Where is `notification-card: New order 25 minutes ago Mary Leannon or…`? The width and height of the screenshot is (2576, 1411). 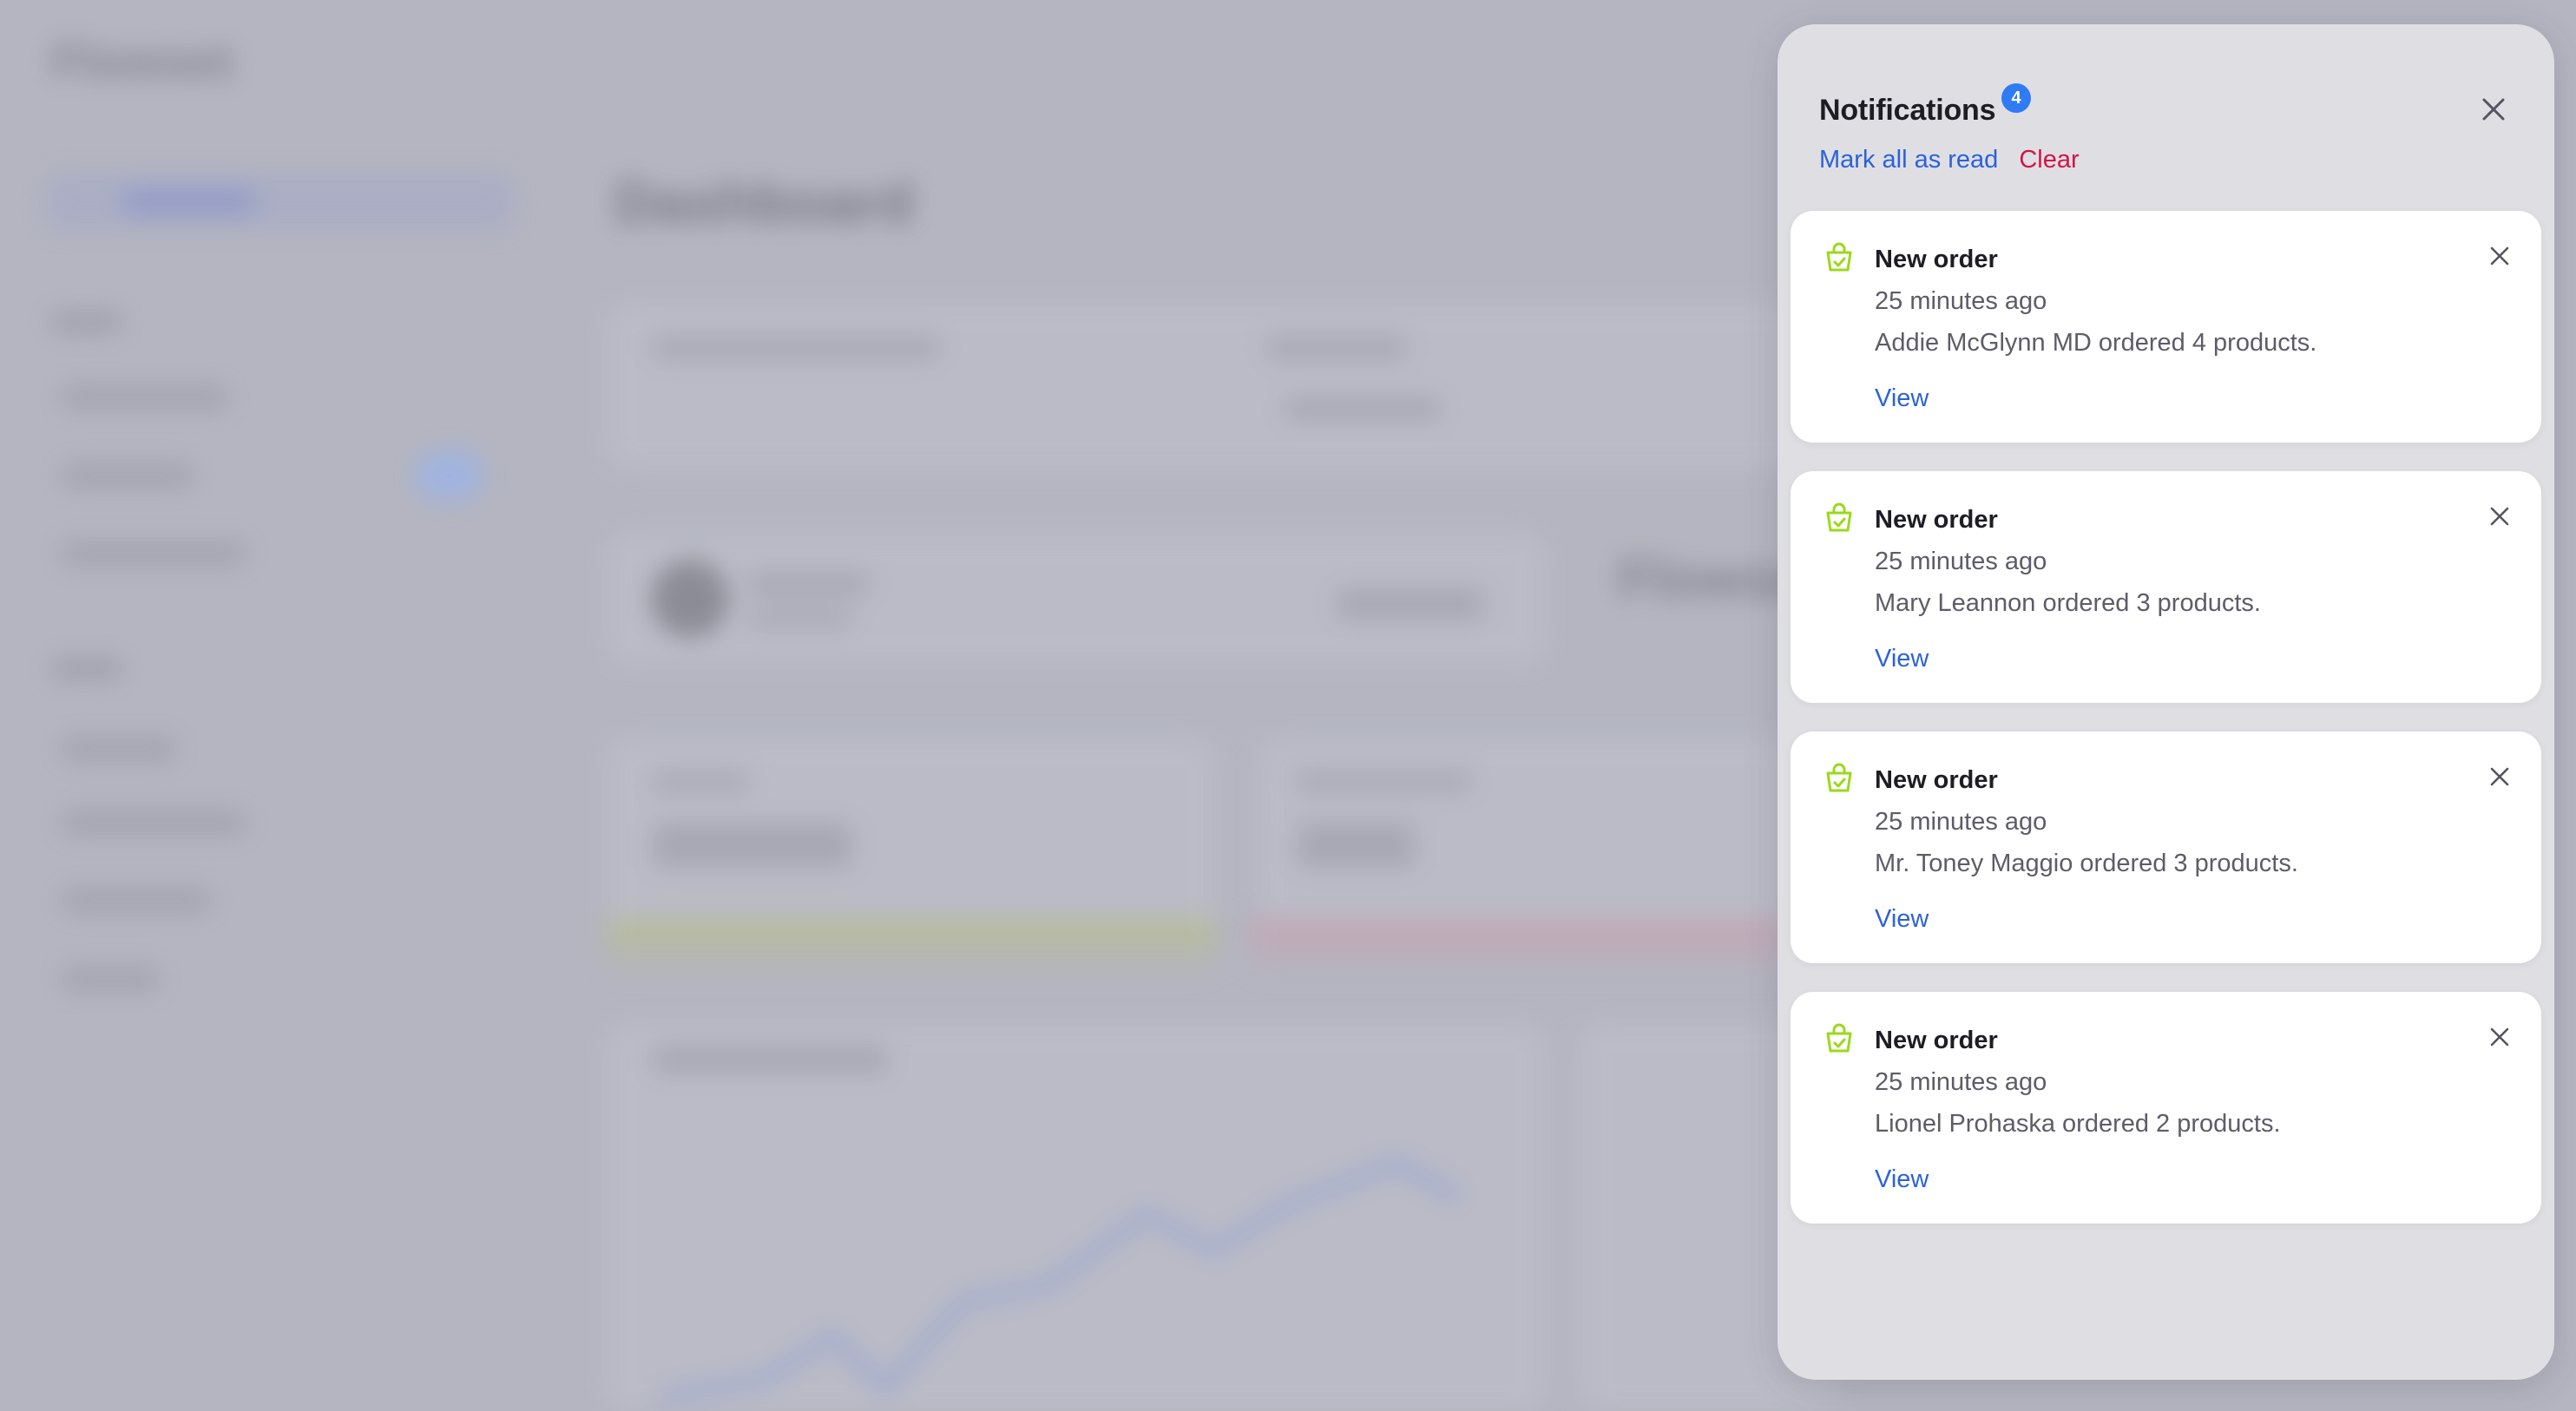 notification-card: New order 25 minutes ago Mary Leannon or… is located at coordinates (2166, 587).